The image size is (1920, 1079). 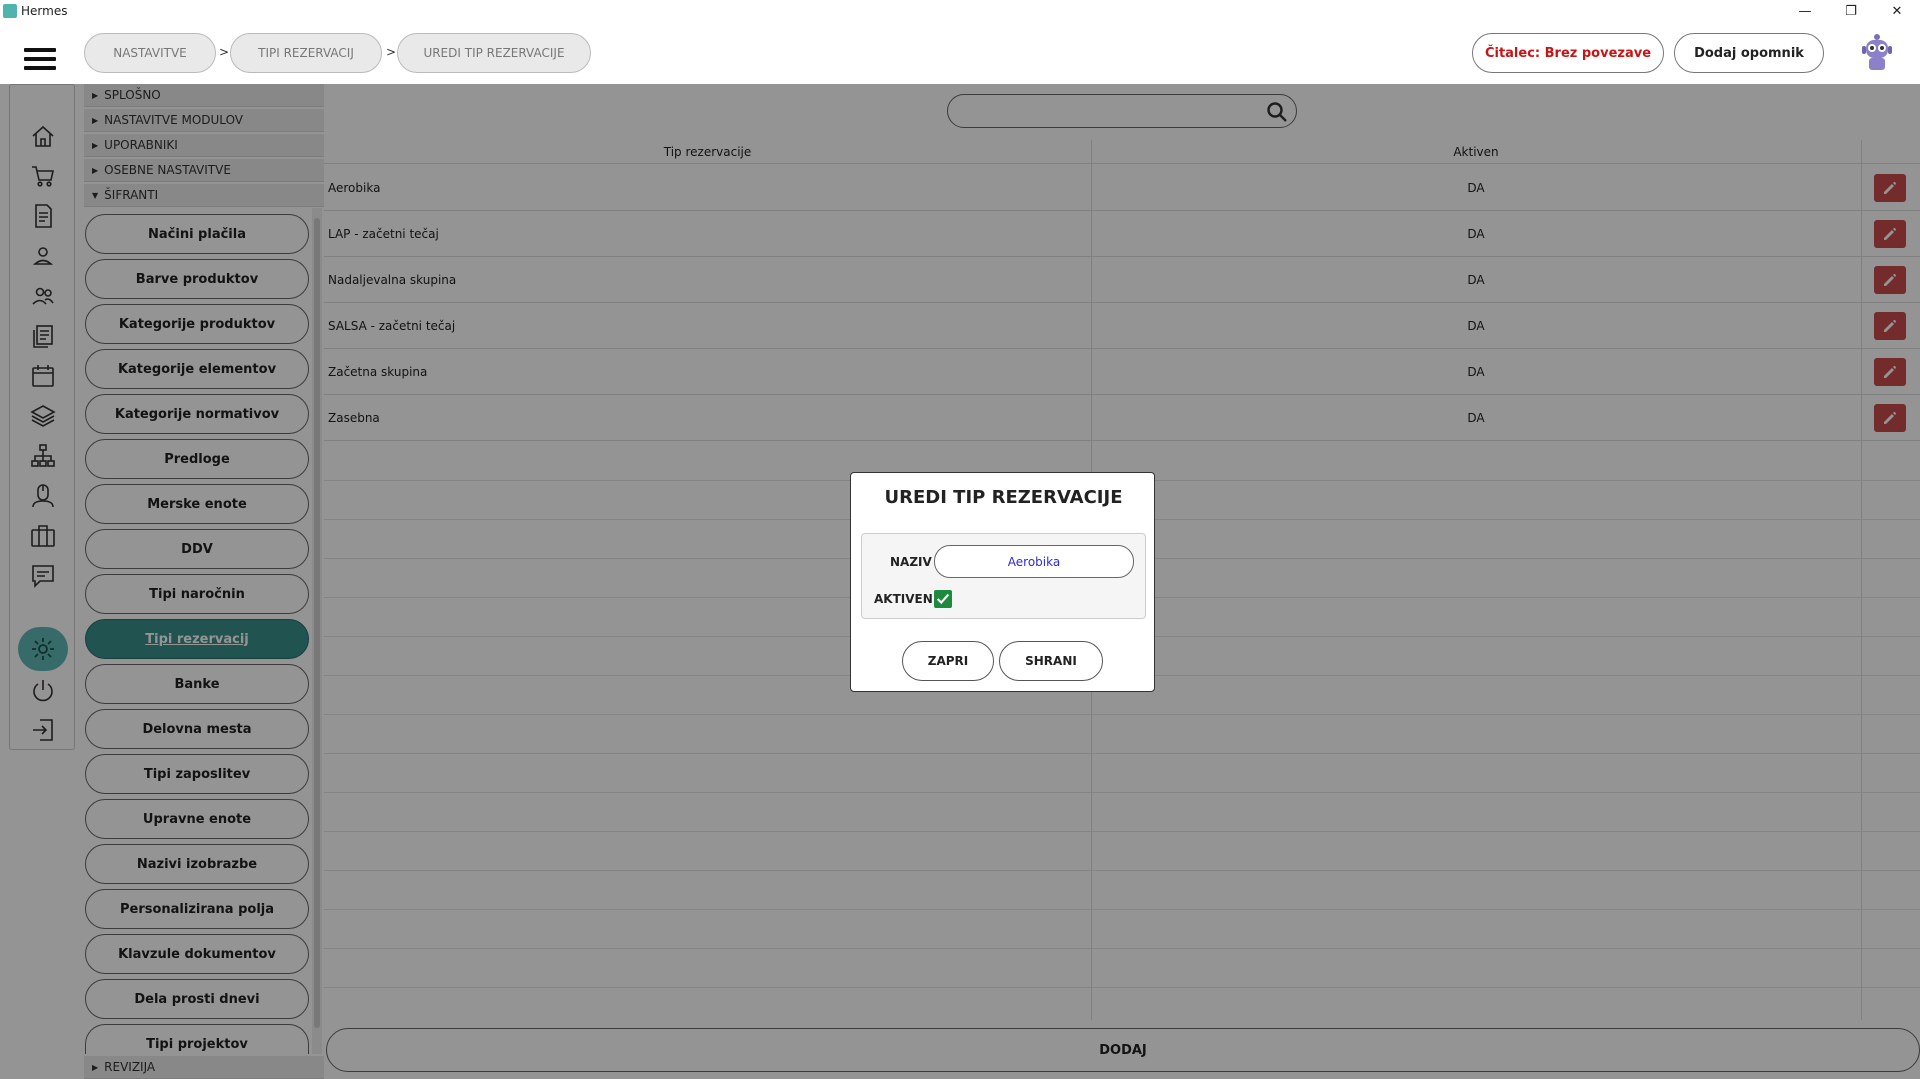 I want to click on home-icon, so click(x=43, y=136).